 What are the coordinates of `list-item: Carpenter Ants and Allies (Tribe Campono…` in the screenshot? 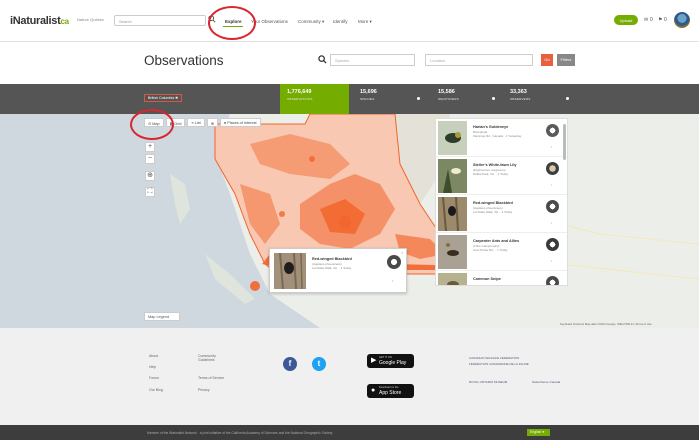 It's located at (501, 252).